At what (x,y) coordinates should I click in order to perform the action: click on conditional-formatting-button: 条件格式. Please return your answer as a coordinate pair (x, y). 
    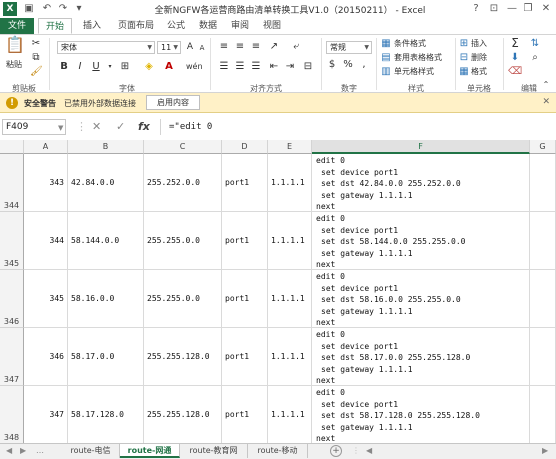
    Looking at the image, I should click on (410, 44).